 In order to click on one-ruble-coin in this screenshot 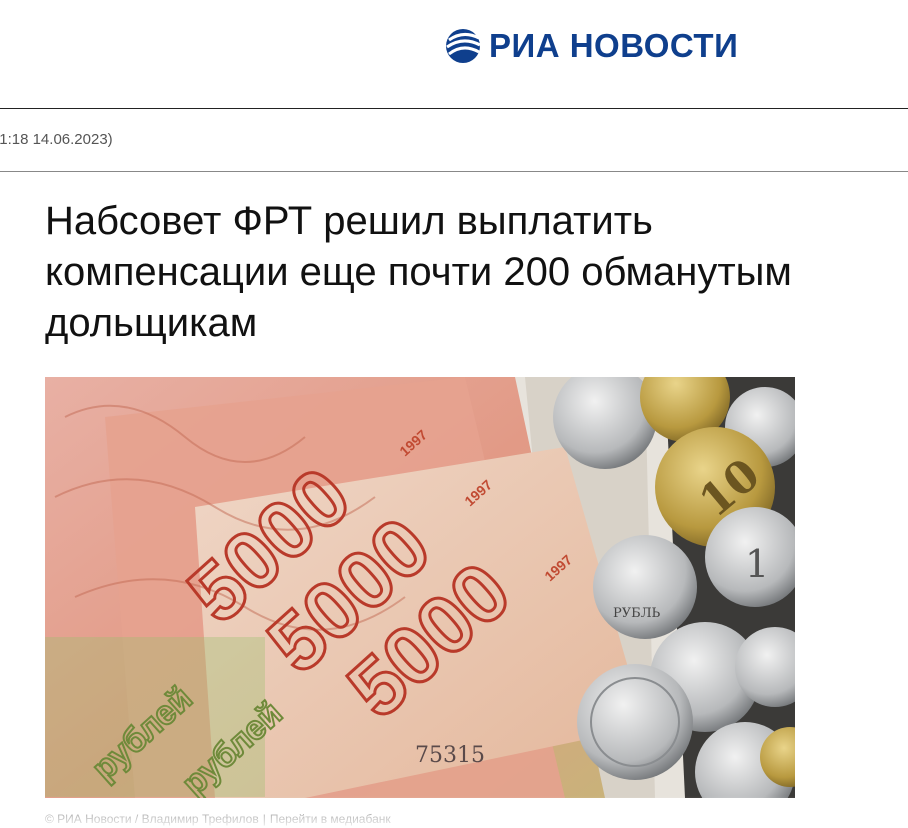, I will do `click(645, 587)`.